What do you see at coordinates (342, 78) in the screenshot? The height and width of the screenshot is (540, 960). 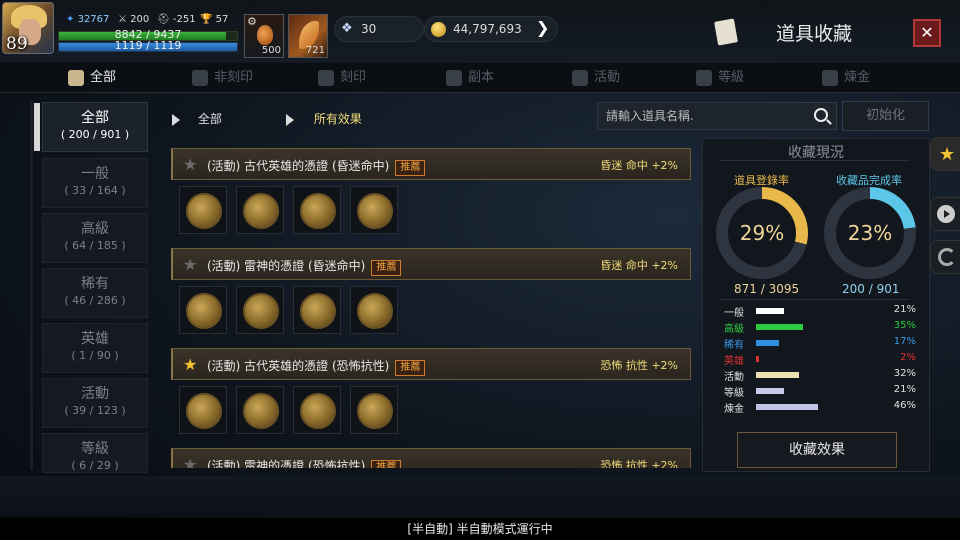 I see `tab-engraved: 刻印` at bounding box center [342, 78].